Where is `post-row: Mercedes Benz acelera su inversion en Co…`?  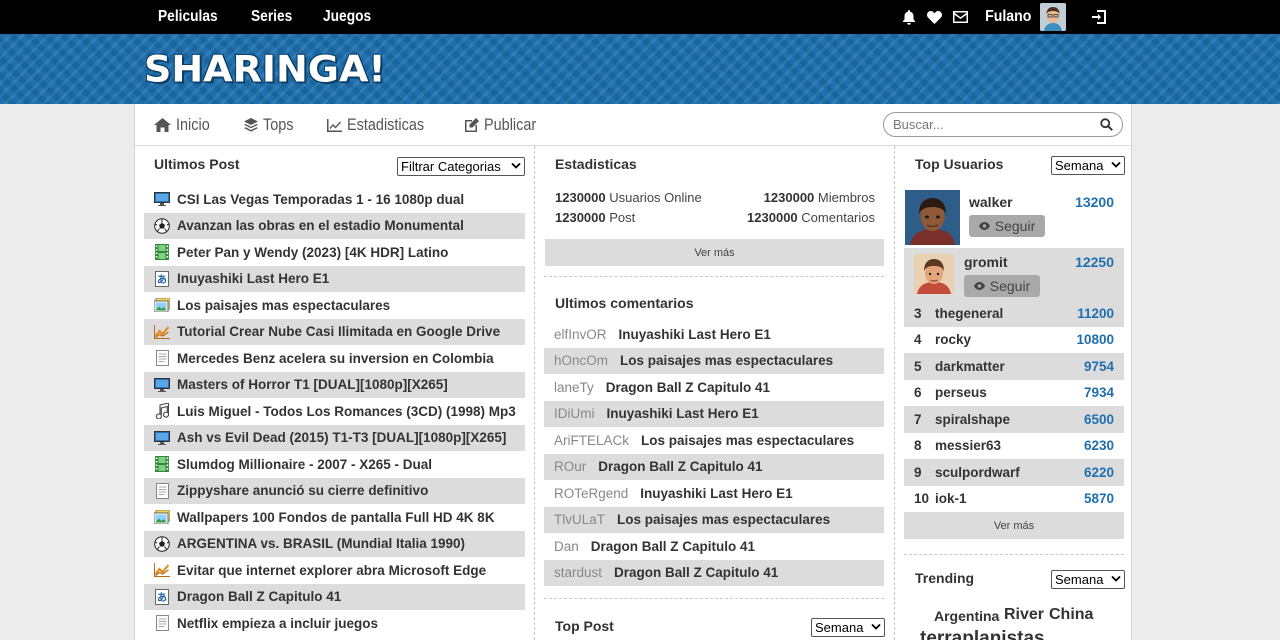 post-row: Mercedes Benz acelera su inversion en Co… is located at coordinates (334, 358).